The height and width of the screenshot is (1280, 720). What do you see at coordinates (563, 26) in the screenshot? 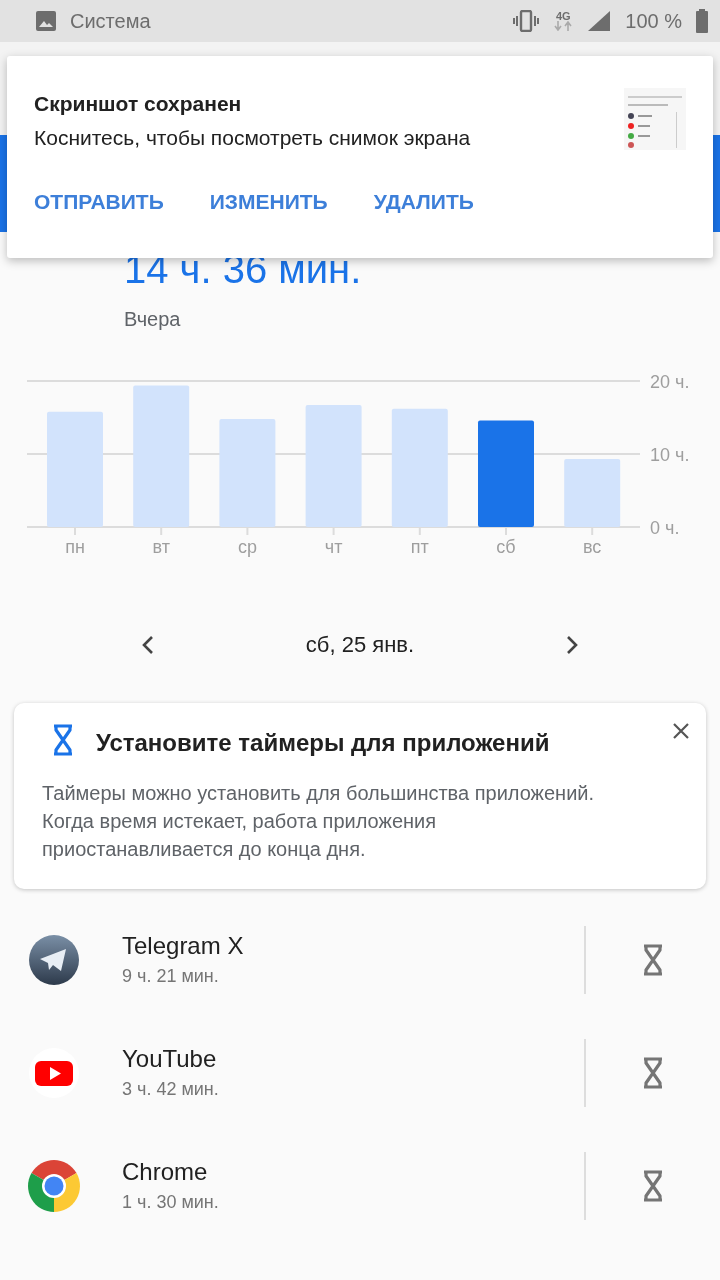
I see `data-arrows-icon` at bounding box center [563, 26].